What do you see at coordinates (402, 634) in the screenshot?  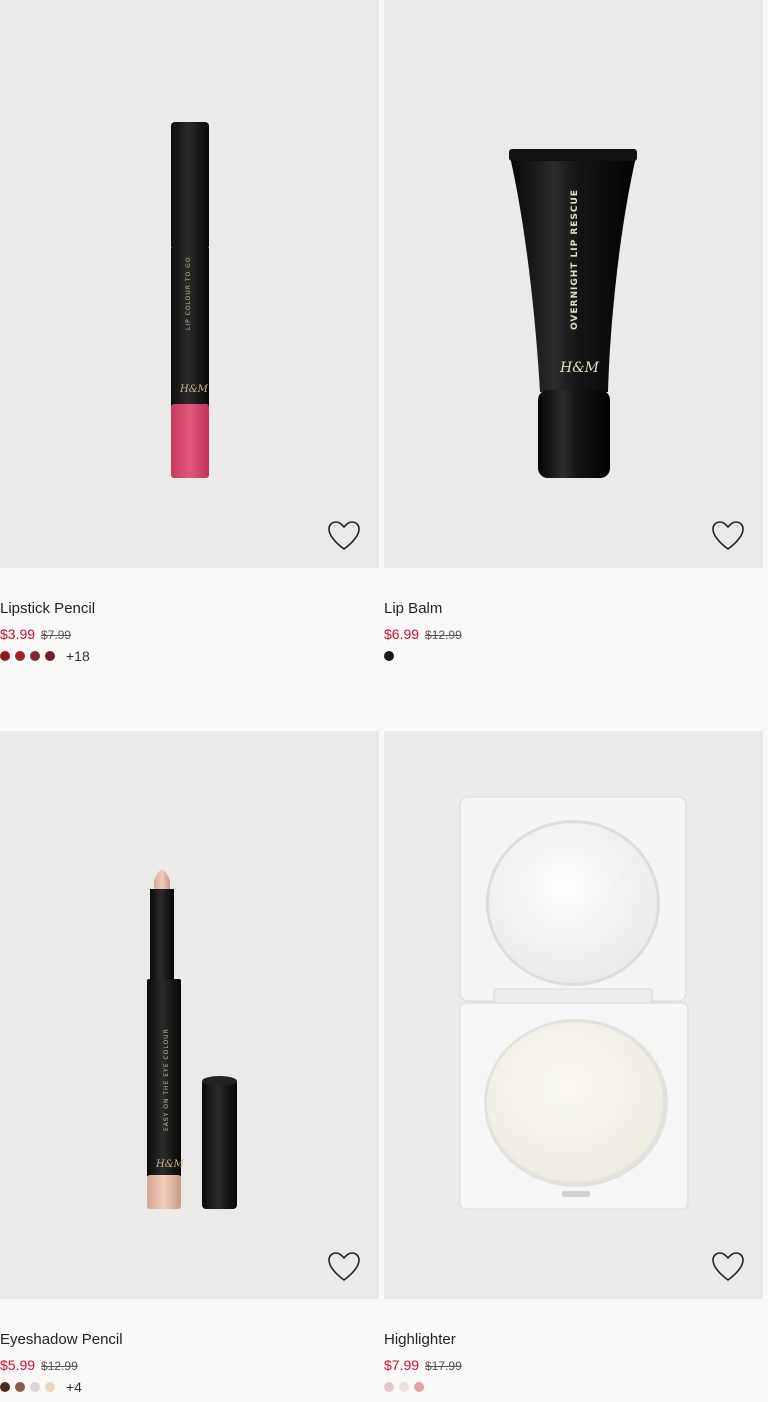 I see `sale-price: $6.99` at bounding box center [402, 634].